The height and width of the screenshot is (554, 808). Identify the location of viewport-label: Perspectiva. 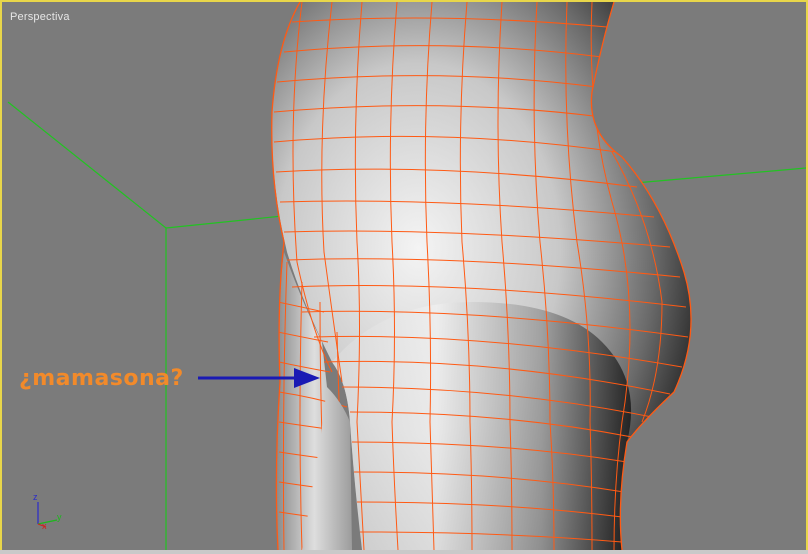
(40, 17).